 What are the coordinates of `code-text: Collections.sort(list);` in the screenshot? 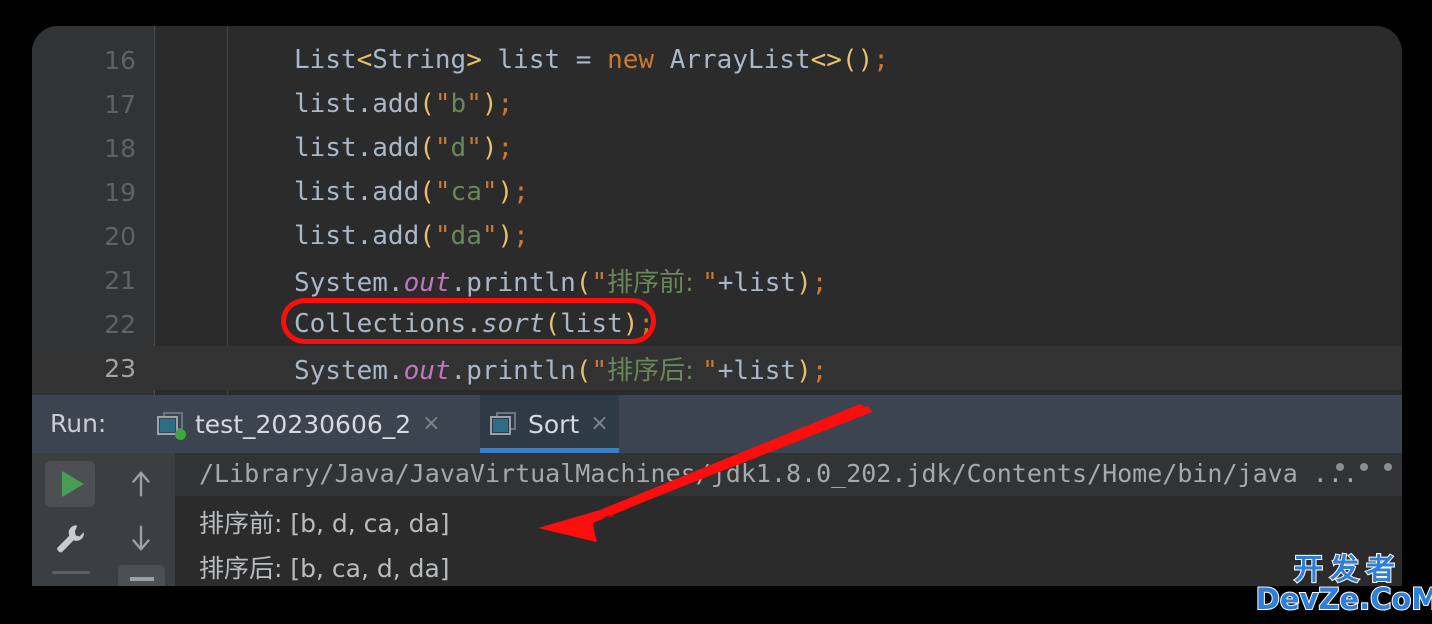 It's located at (474, 324).